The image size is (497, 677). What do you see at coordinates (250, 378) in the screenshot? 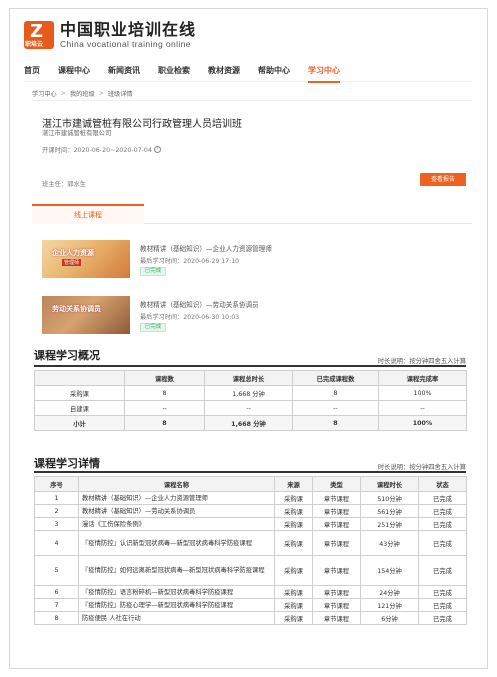
I see `table-header-row: 课程数 课程总时长 已完成课程数 课程完成率` at bounding box center [250, 378].